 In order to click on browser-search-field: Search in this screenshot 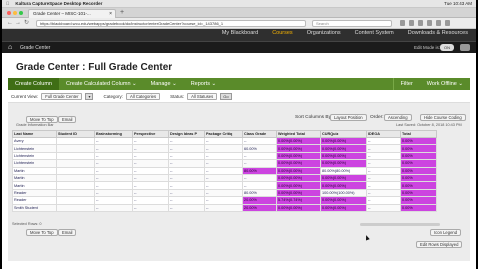, I will do `click(352, 23)`.